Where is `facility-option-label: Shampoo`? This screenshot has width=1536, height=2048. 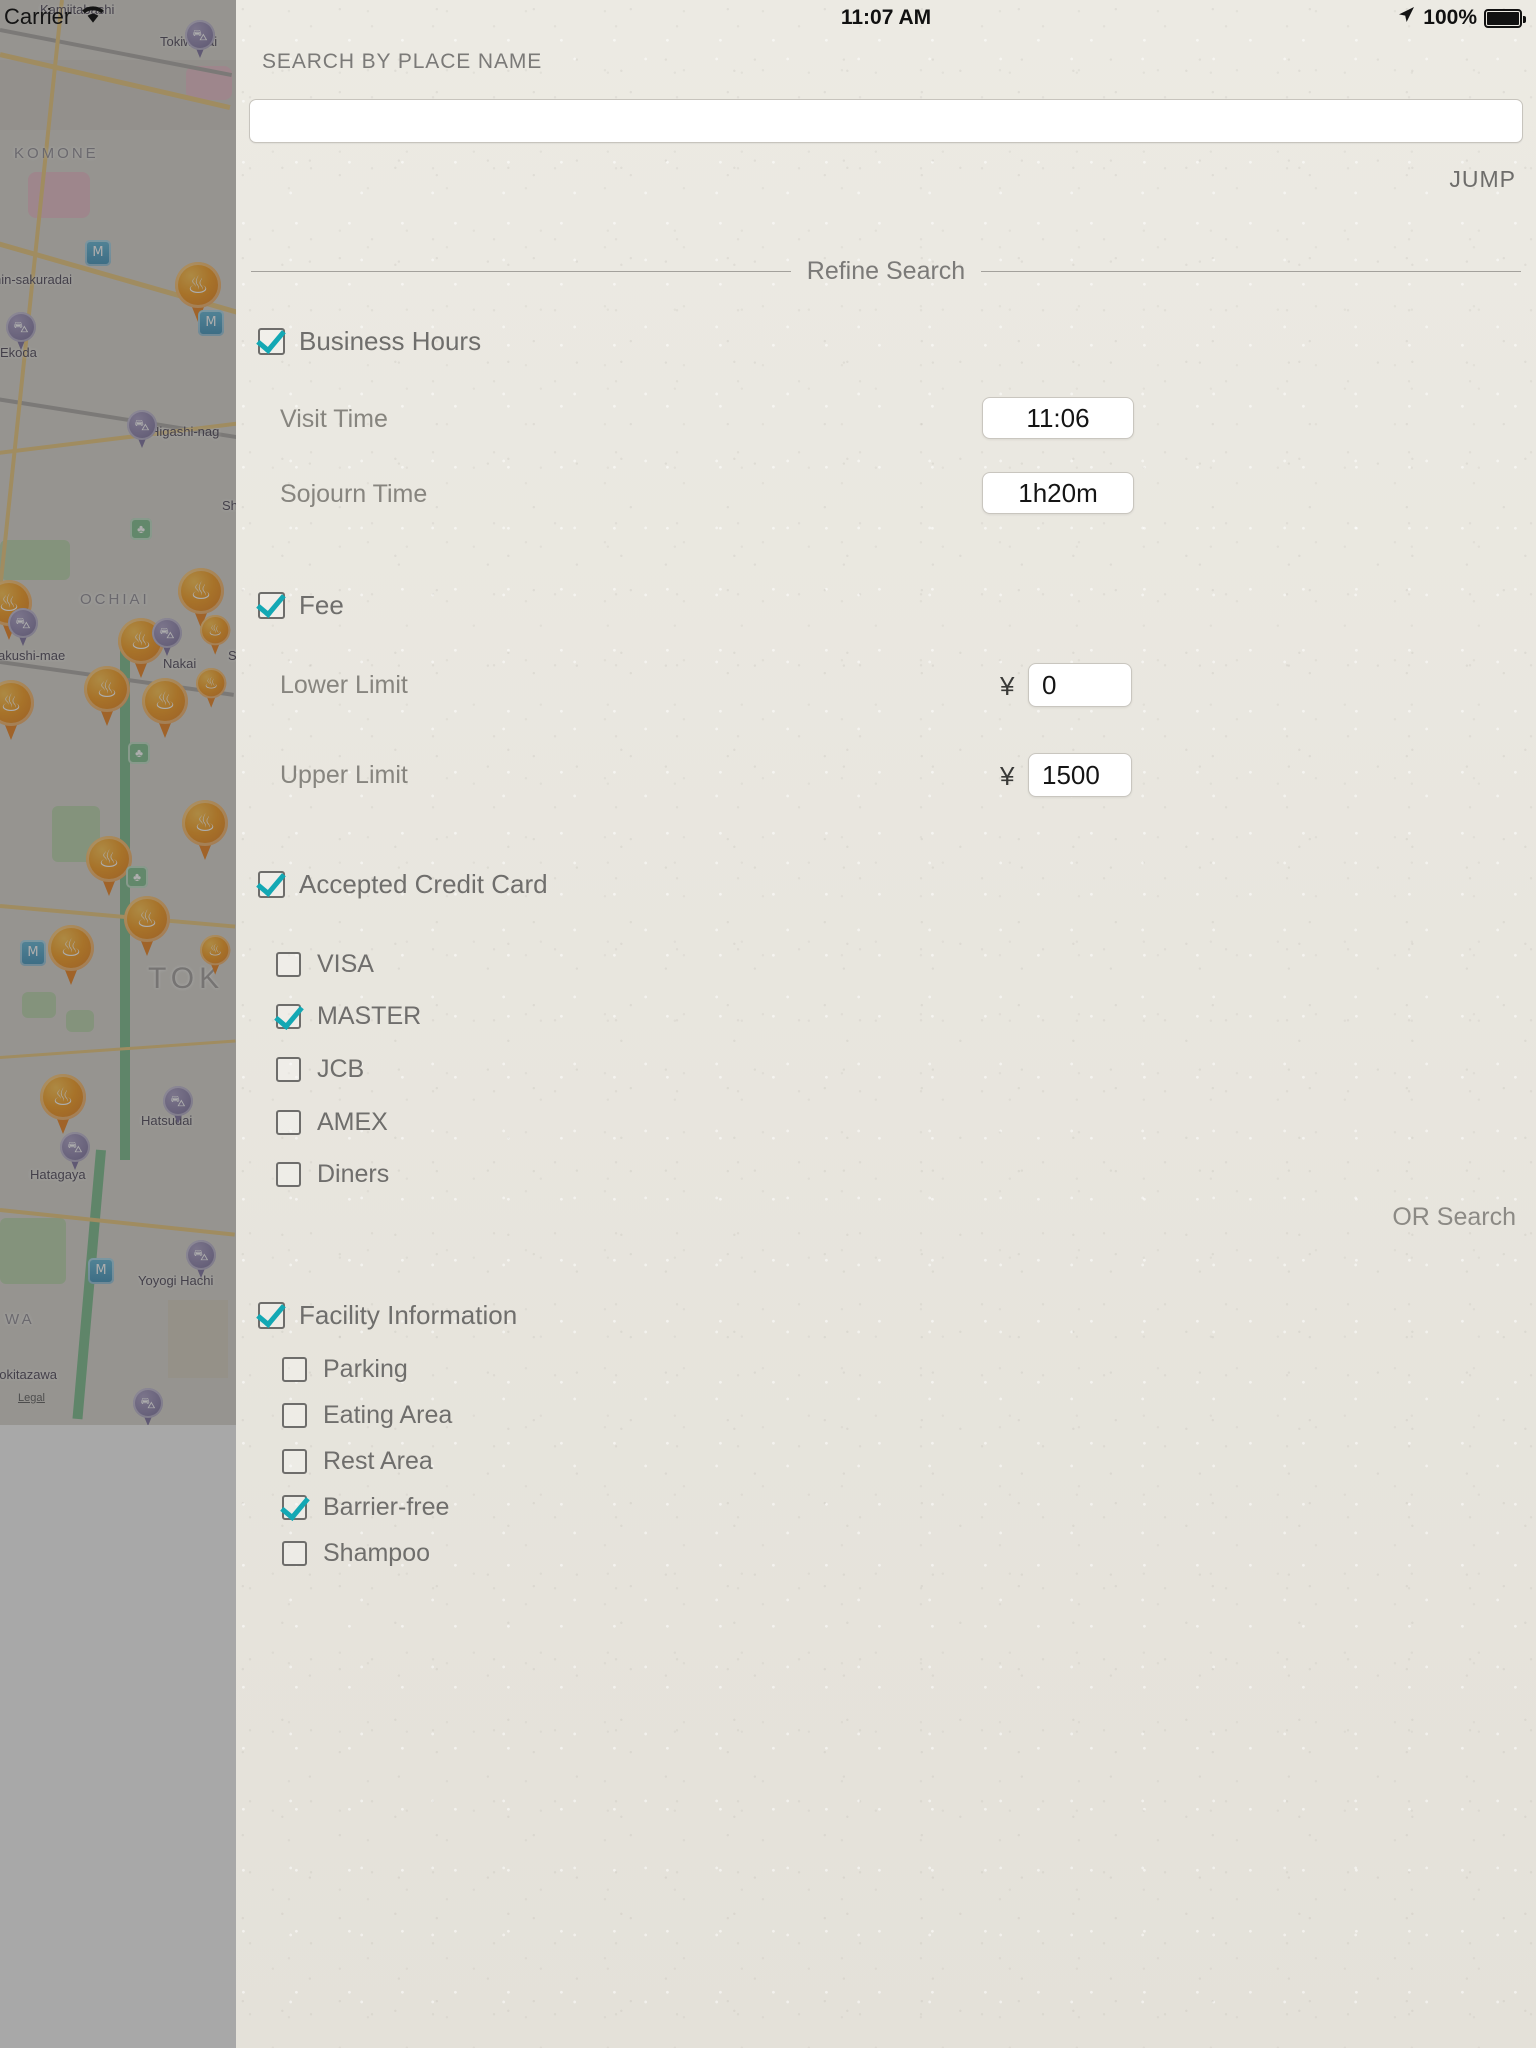
facility-option-label: Shampoo is located at coordinates (377, 1553).